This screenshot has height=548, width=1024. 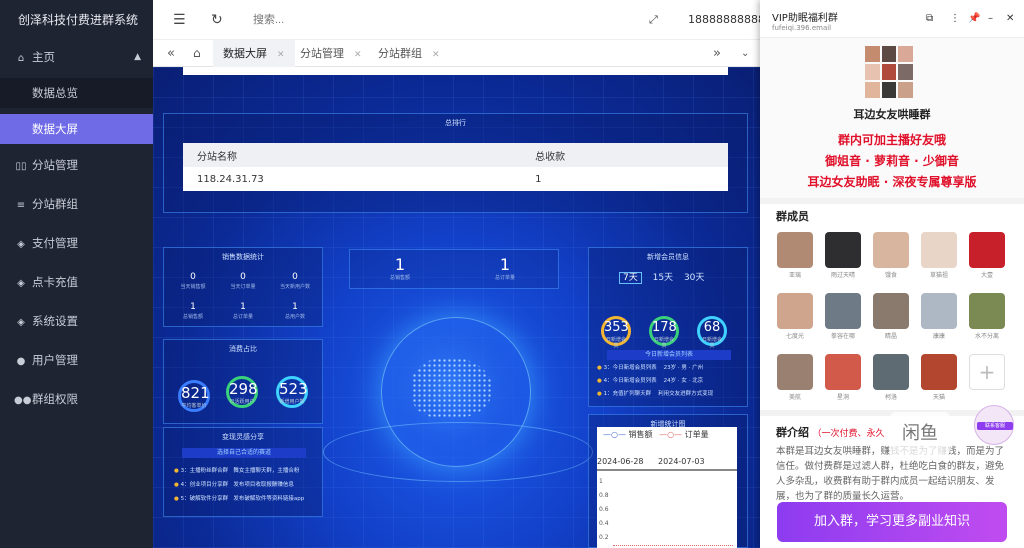 I want to click on refresh-icon: ↻, so click(x=217, y=20).